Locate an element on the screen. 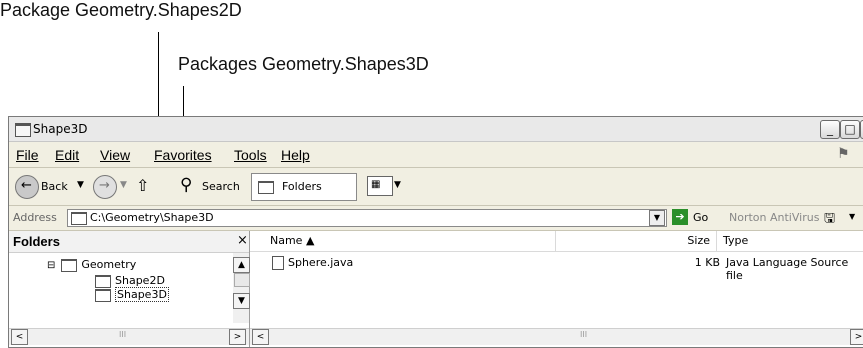  back-dropdown-icon: ▼ is located at coordinates (80, 185).